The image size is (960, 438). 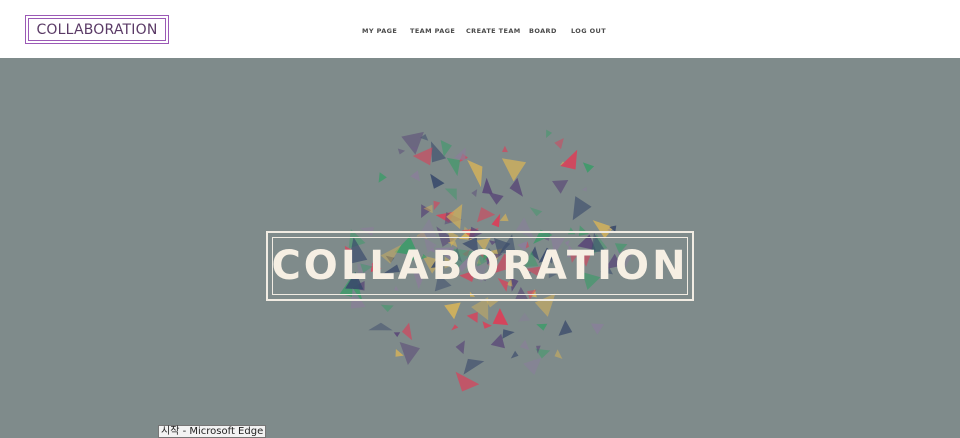 I want to click on taskbar-tooltip: 시작 - Microsoft Edge, so click(x=212, y=431).